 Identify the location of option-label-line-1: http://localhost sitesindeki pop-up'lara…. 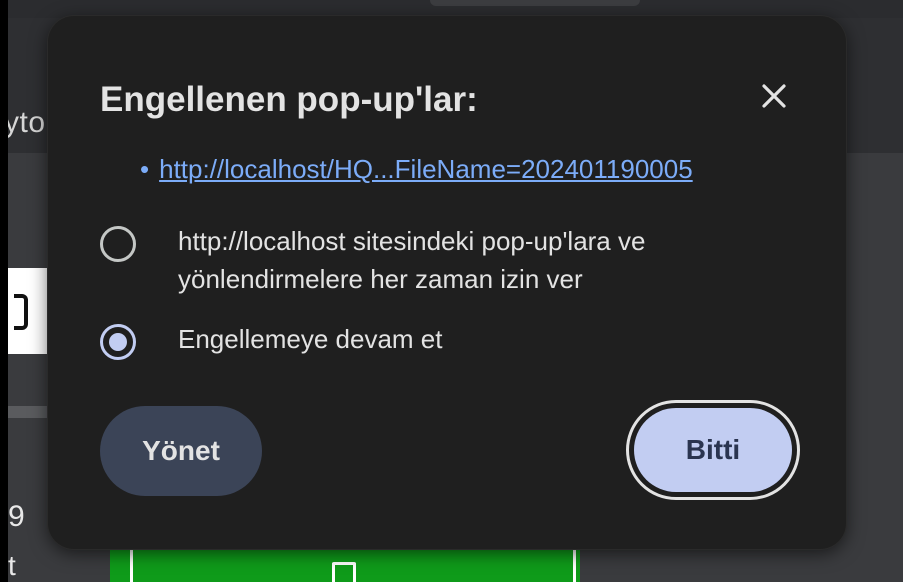
(412, 241).